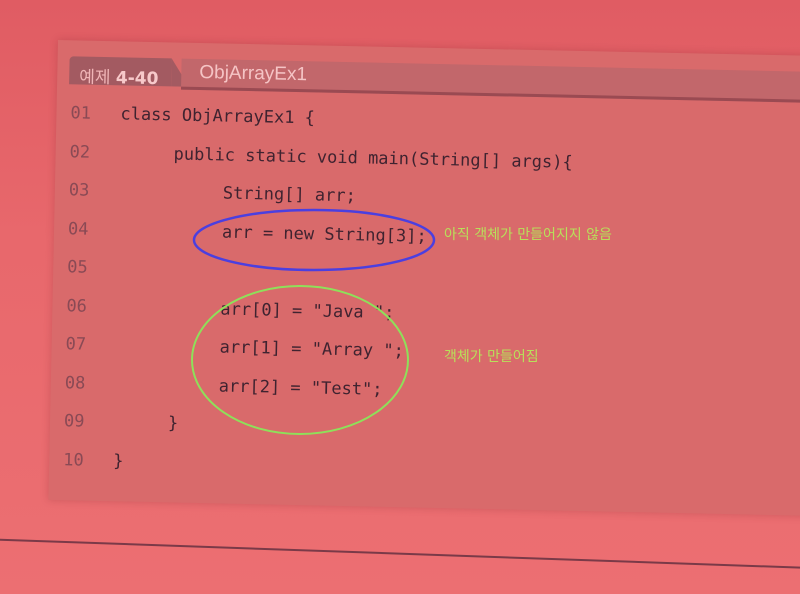 This screenshot has width=800, height=594. Describe the element at coordinates (314, 240) in the screenshot. I see `blue-ellipse-annotation` at that location.